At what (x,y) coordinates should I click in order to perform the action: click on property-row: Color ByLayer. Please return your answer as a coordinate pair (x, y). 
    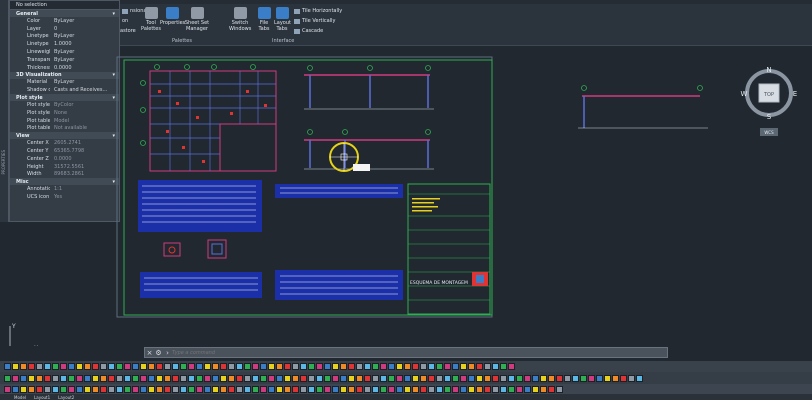
    Looking at the image, I should click on (64, 21).